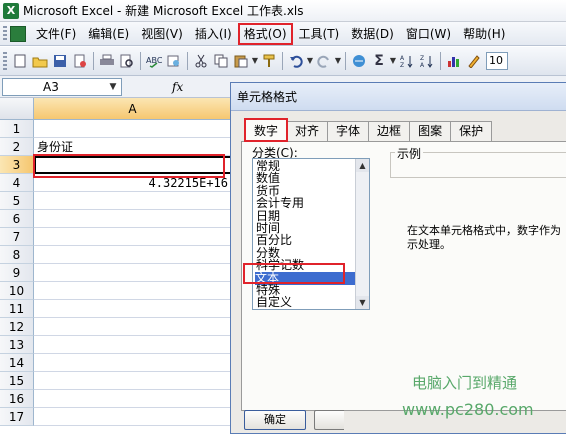  I want to click on row-header: 10, so click(17, 291).